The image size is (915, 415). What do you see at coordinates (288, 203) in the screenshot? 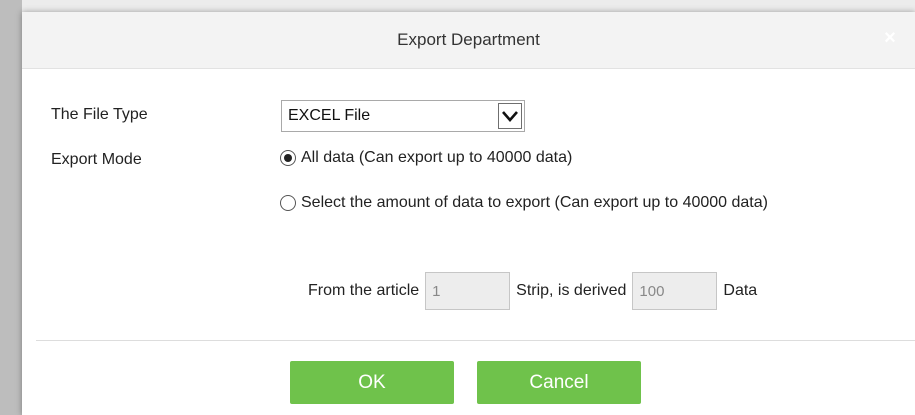
I see `radio-select-amount` at bounding box center [288, 203].